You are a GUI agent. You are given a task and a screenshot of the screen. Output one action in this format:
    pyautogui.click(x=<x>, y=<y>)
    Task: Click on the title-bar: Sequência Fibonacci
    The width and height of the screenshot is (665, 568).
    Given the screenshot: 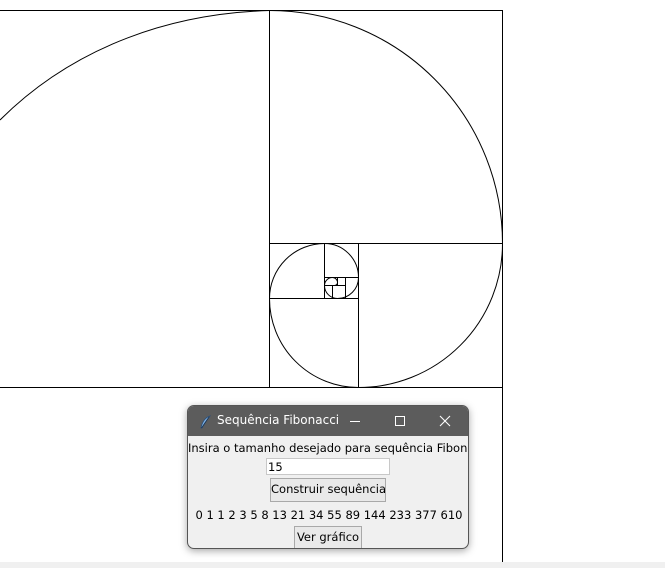 What is the action you would take?
    pyautogui.click(x=328, y=421)
    